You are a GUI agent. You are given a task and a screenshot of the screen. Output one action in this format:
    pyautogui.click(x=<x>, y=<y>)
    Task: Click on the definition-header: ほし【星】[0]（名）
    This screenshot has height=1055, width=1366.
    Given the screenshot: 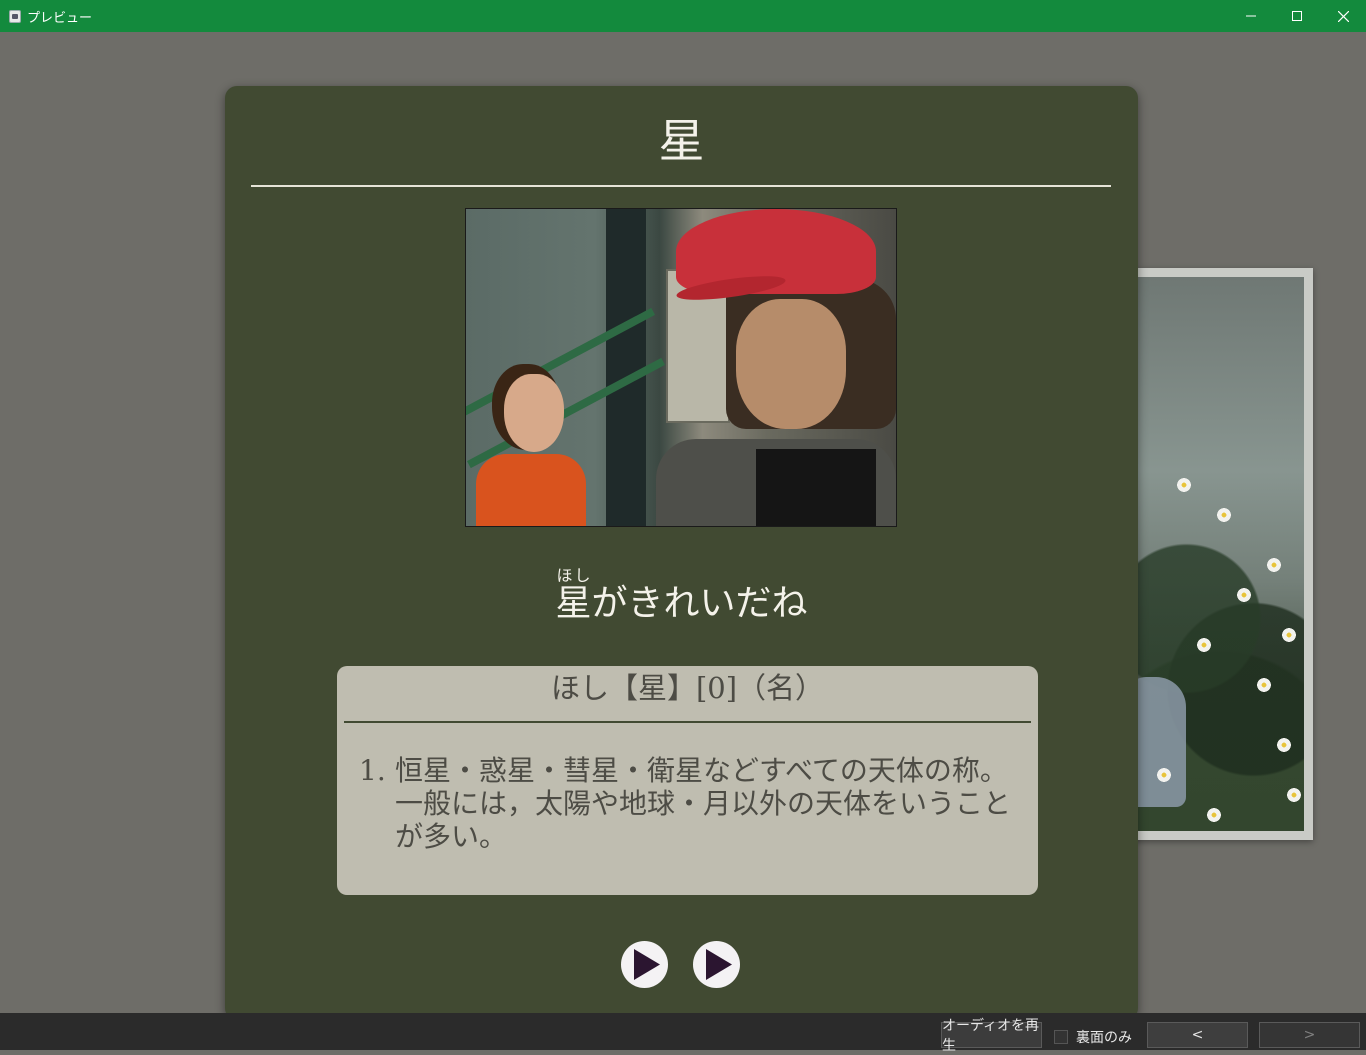 What is the action you would take?
    pyautogui.click(x=687, y=688)
    